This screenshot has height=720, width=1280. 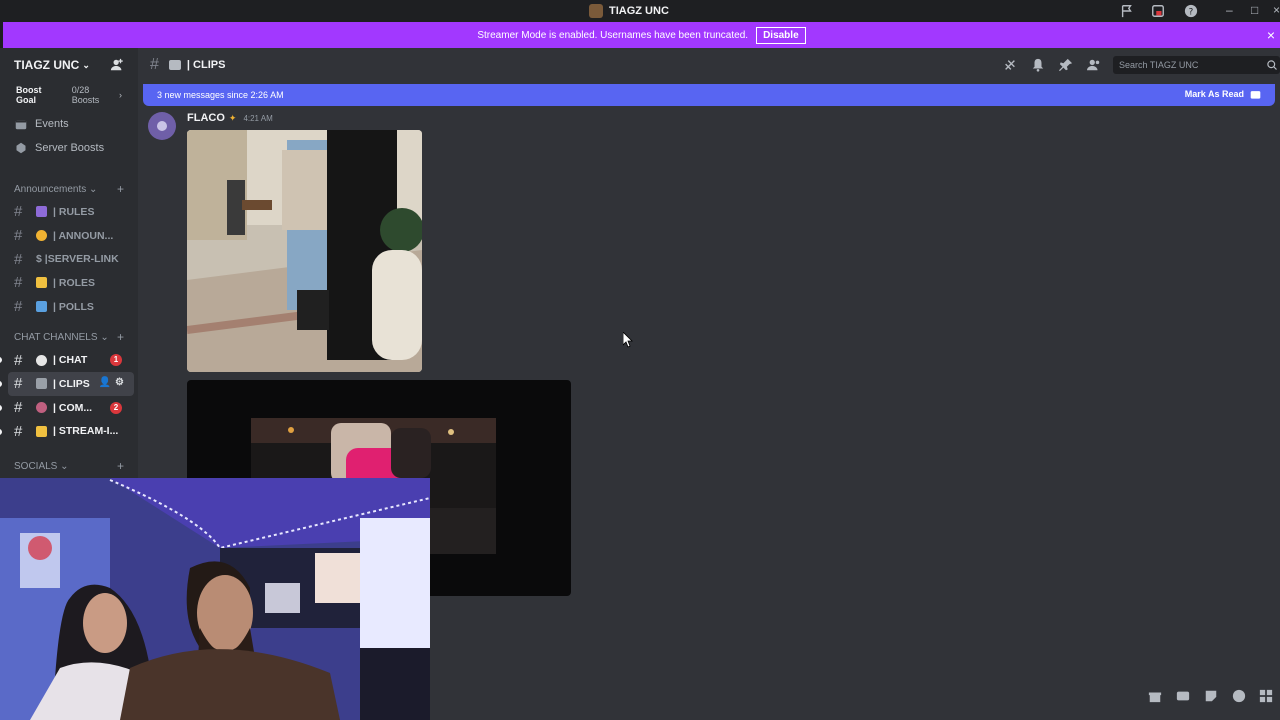 I want to click on boost-goal-label: Boost Goal, so click(x=29, y=95).